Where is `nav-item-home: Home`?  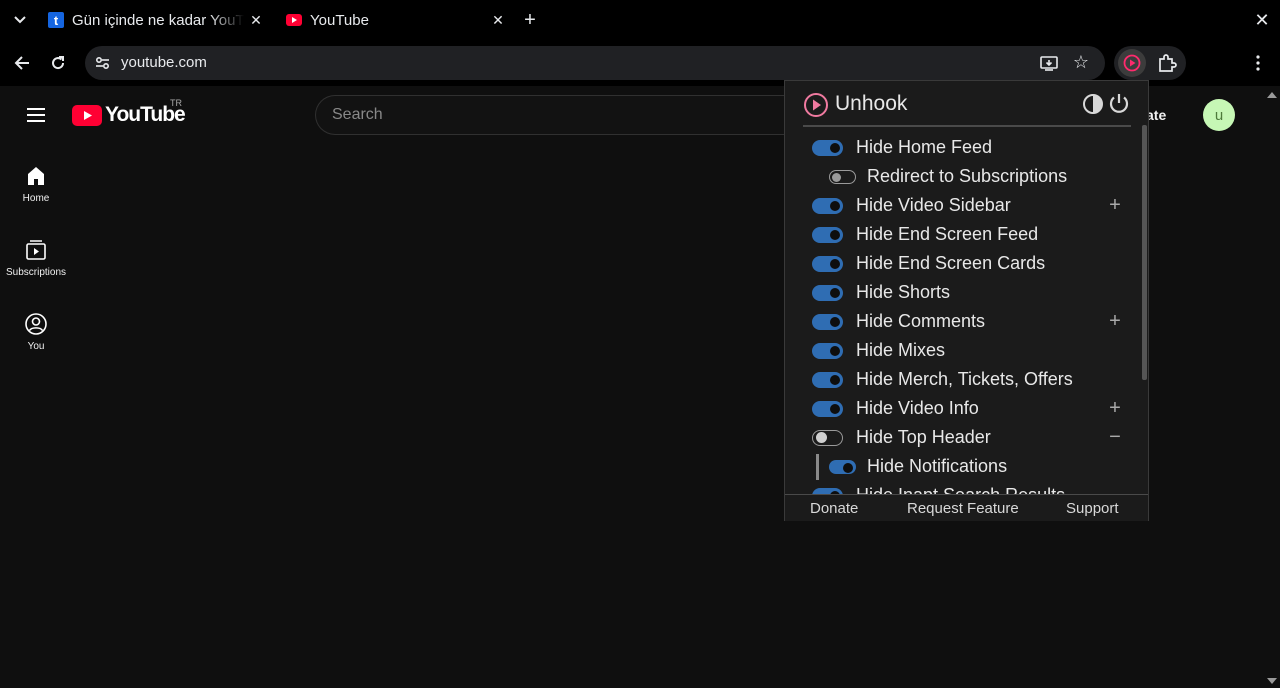
nav-item-home: Home is located at coordinates (36, 194).